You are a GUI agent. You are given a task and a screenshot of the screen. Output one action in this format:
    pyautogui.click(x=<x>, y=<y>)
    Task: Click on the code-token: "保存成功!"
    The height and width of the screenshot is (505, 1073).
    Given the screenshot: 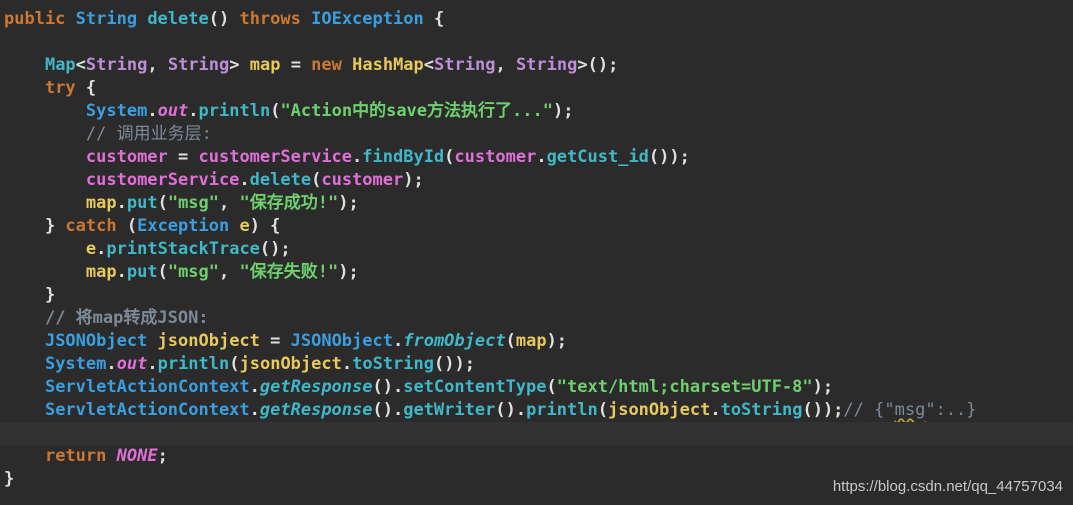 What is the action you would take?
    pyautogui.click(x=289, y=203)
    